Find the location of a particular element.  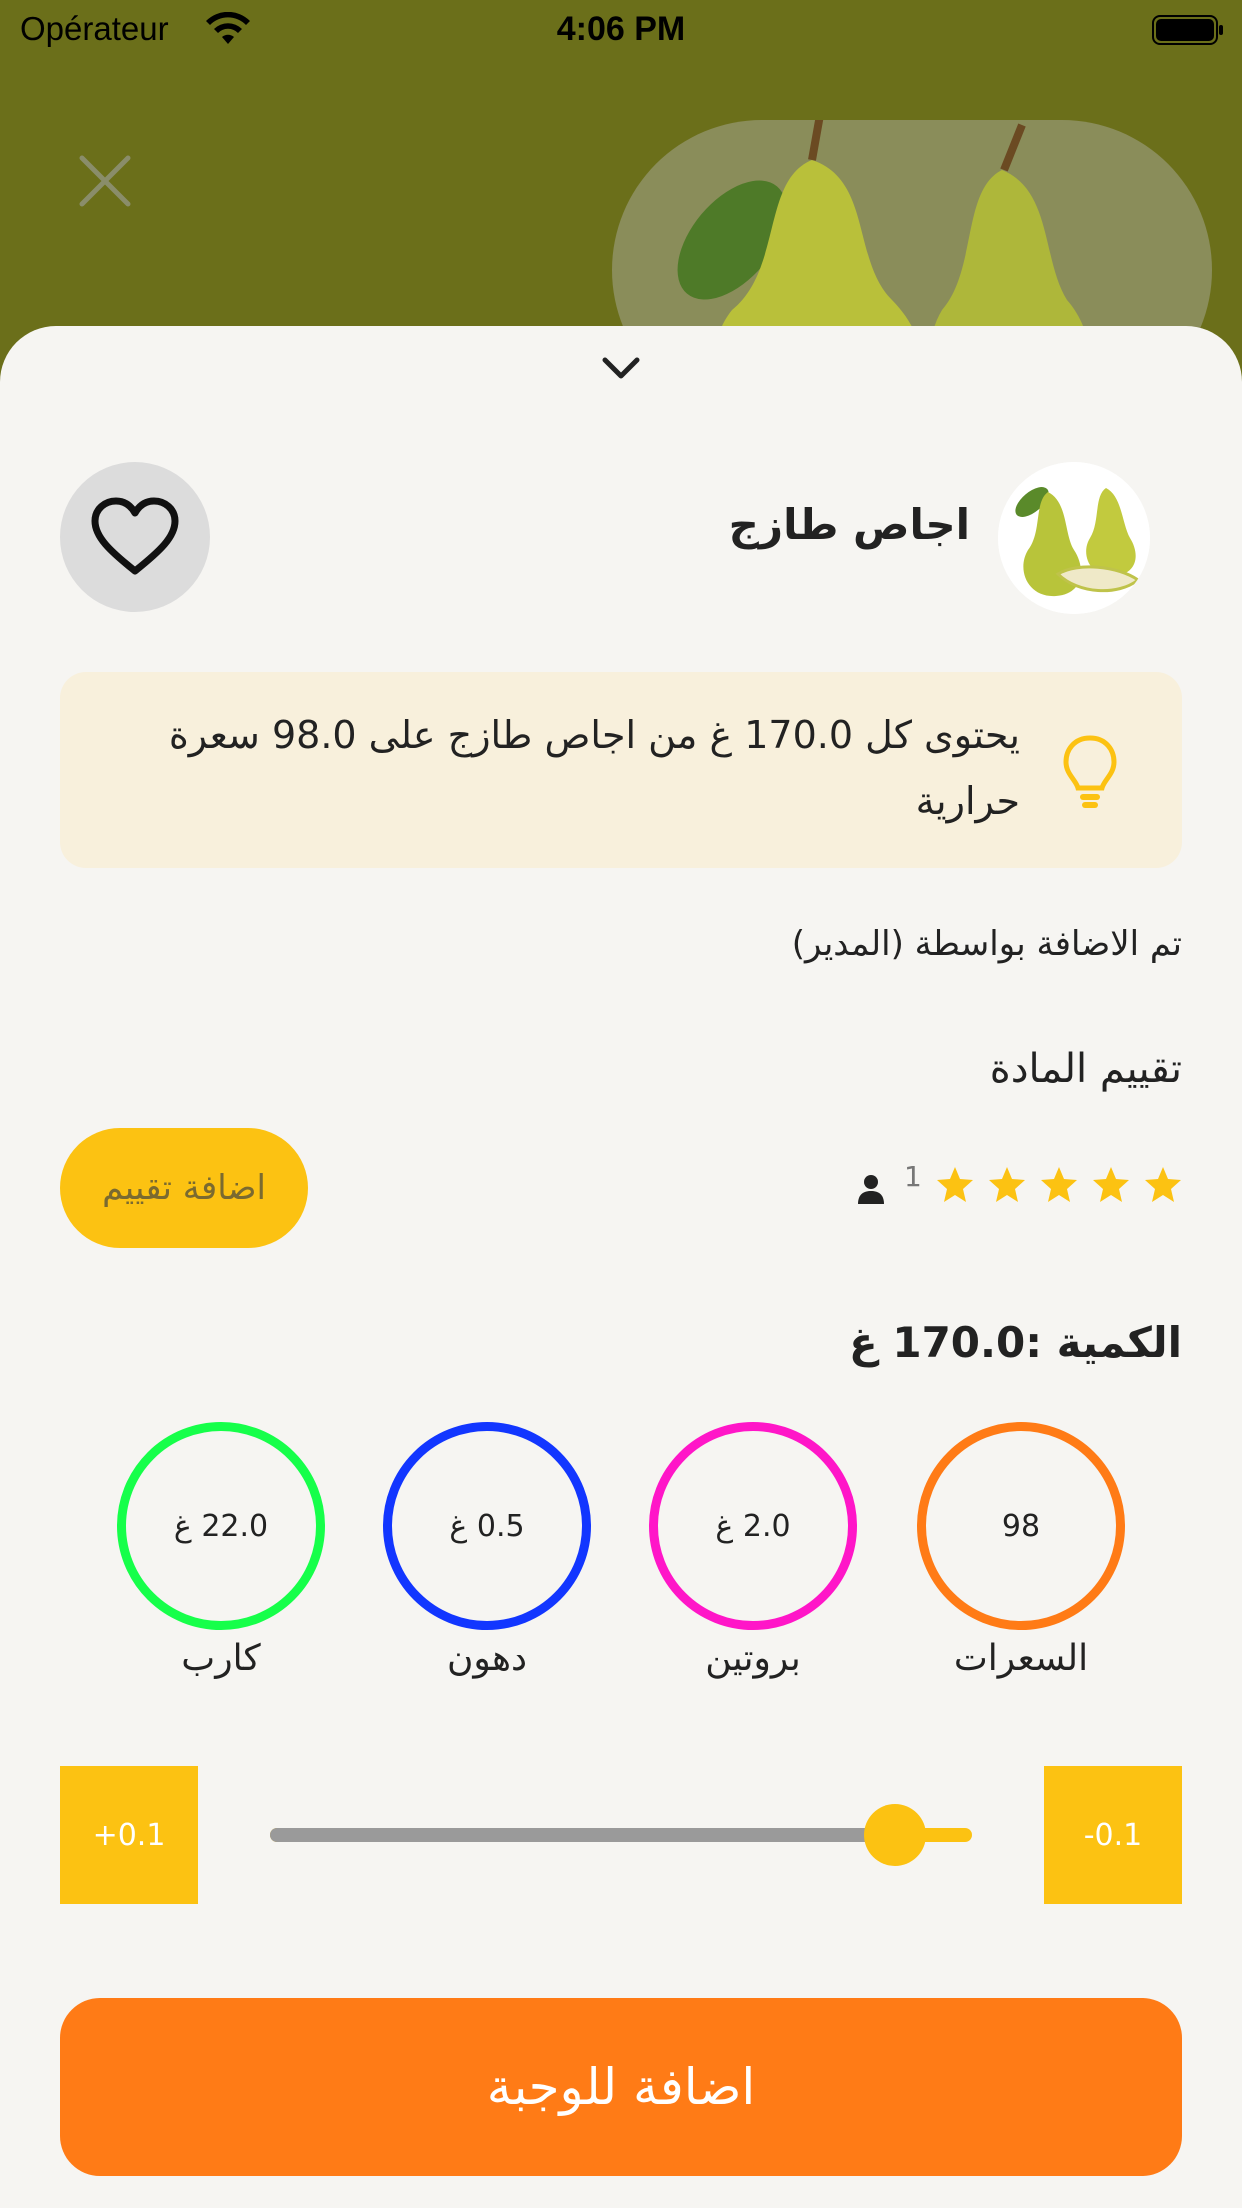

favorite-button is located at coordinates (135, 537).